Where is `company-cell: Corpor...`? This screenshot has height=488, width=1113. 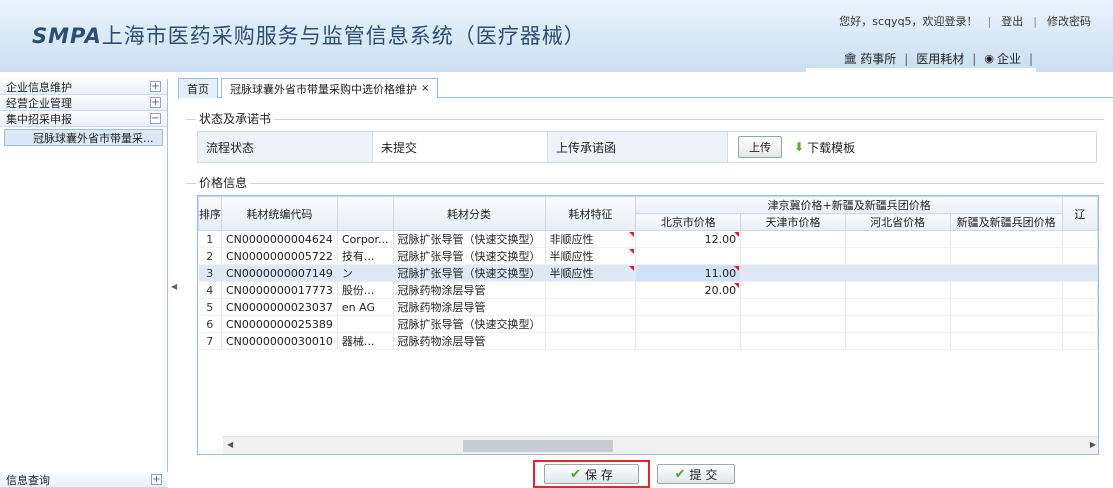
company-cell: Corpor... is located at coordinates (365, 239).